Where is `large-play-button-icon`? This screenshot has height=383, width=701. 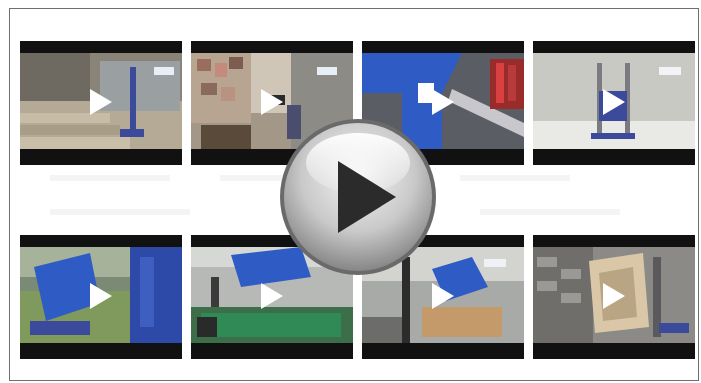
large-play-button-icon is located at coordinates (358, 197).